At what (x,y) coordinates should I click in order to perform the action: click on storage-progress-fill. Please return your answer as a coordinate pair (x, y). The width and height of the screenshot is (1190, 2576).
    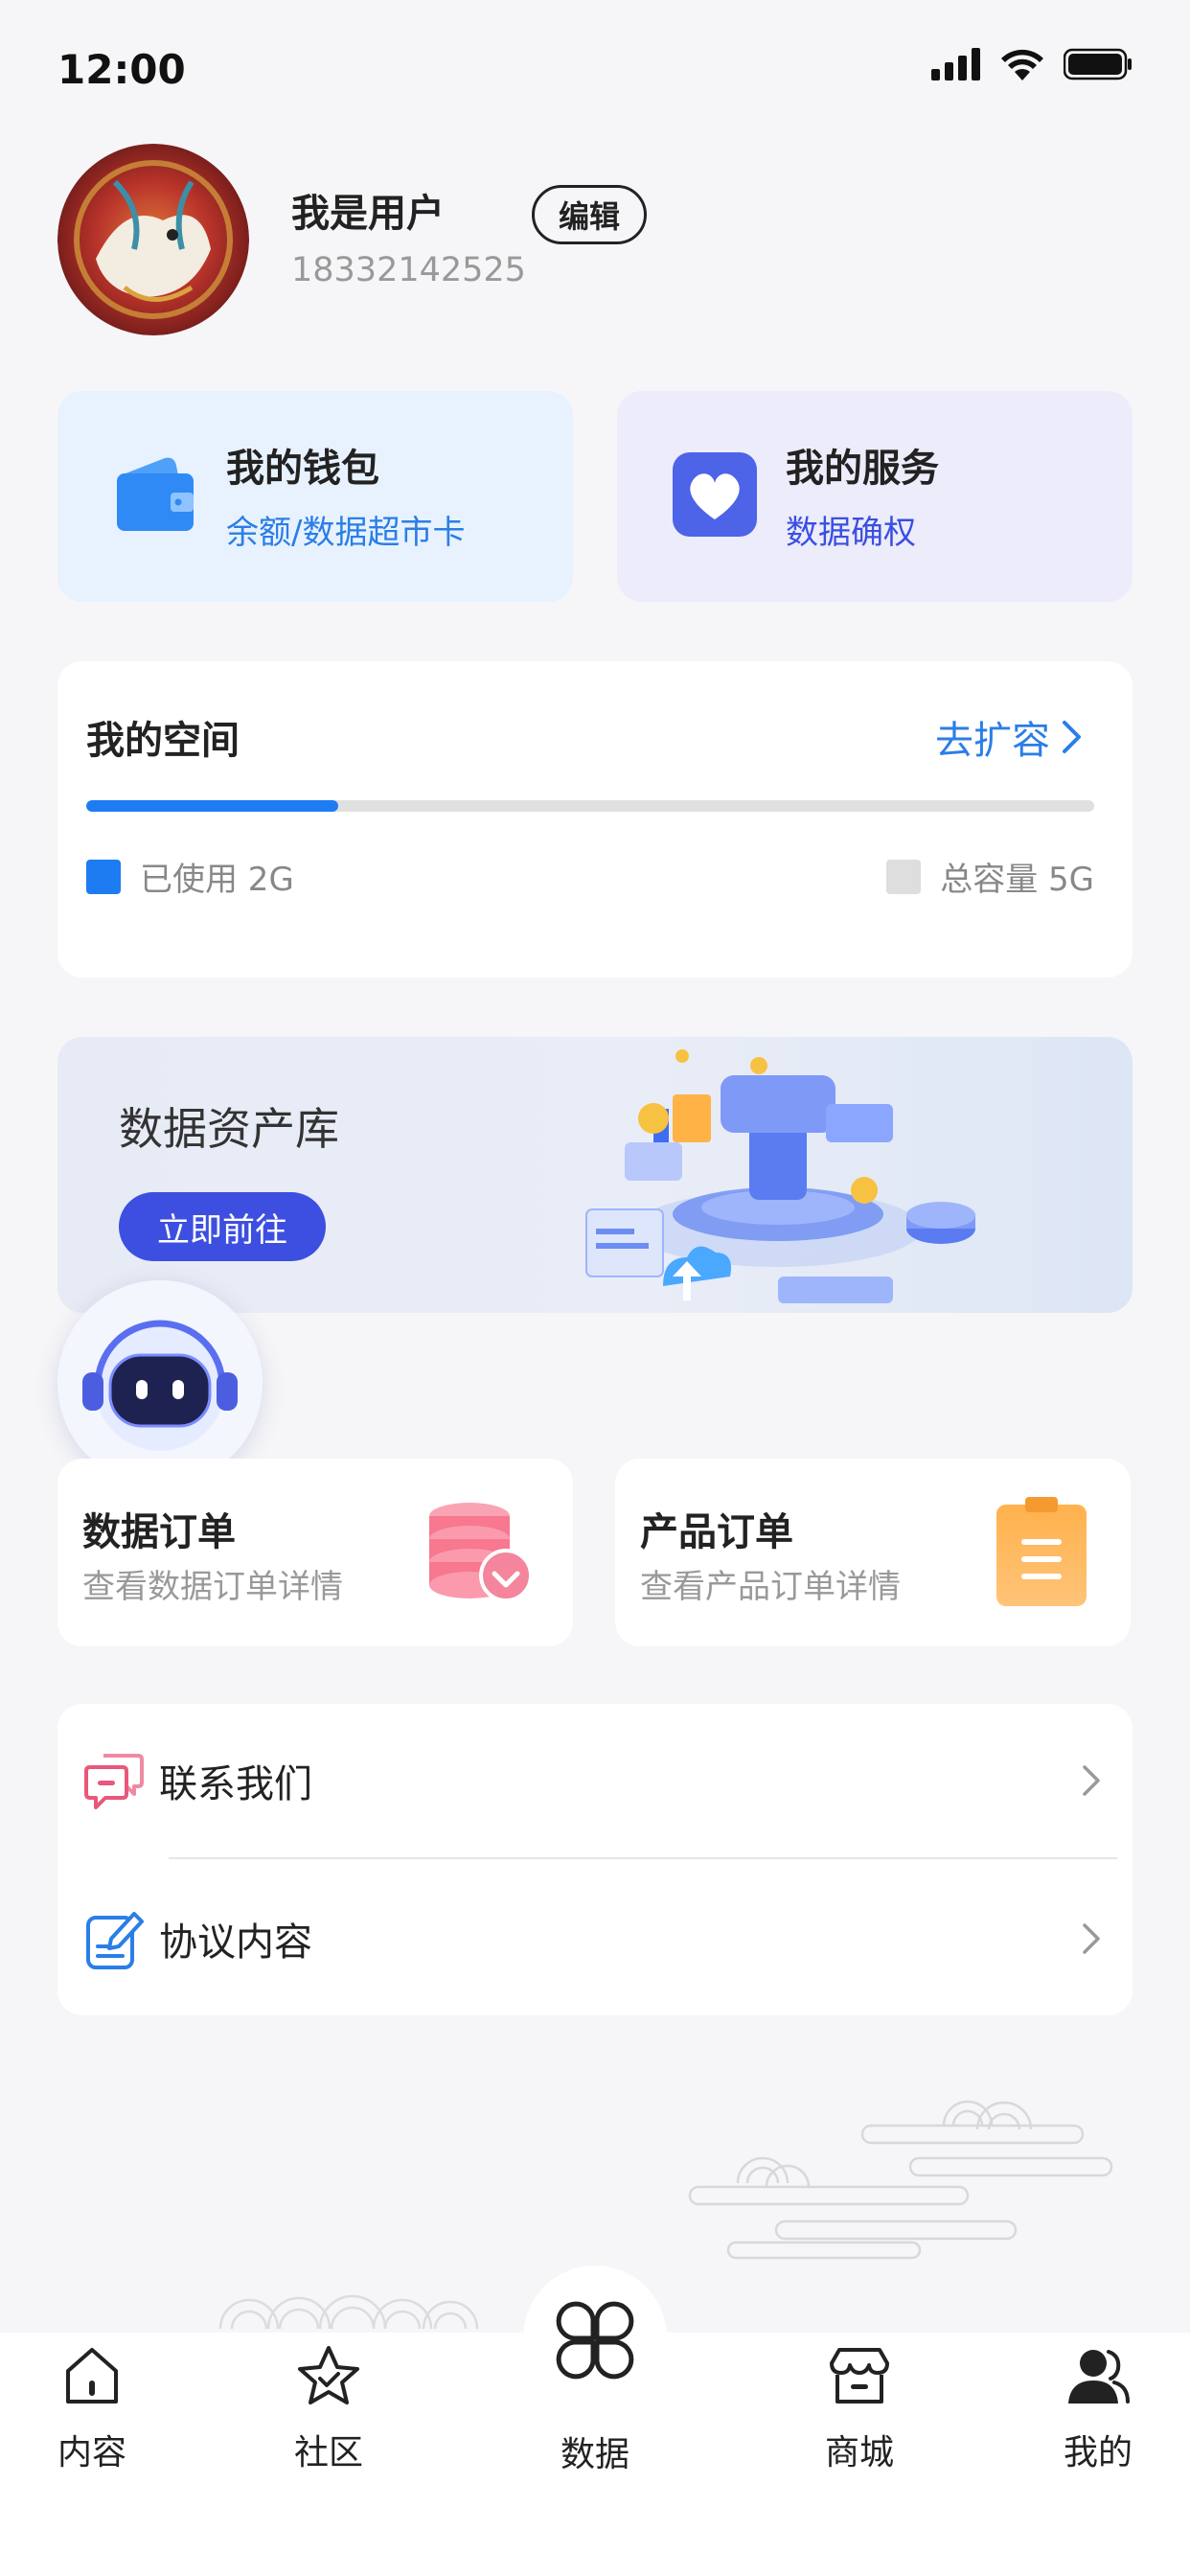
    Looking at the image, I should click on (212, 806).